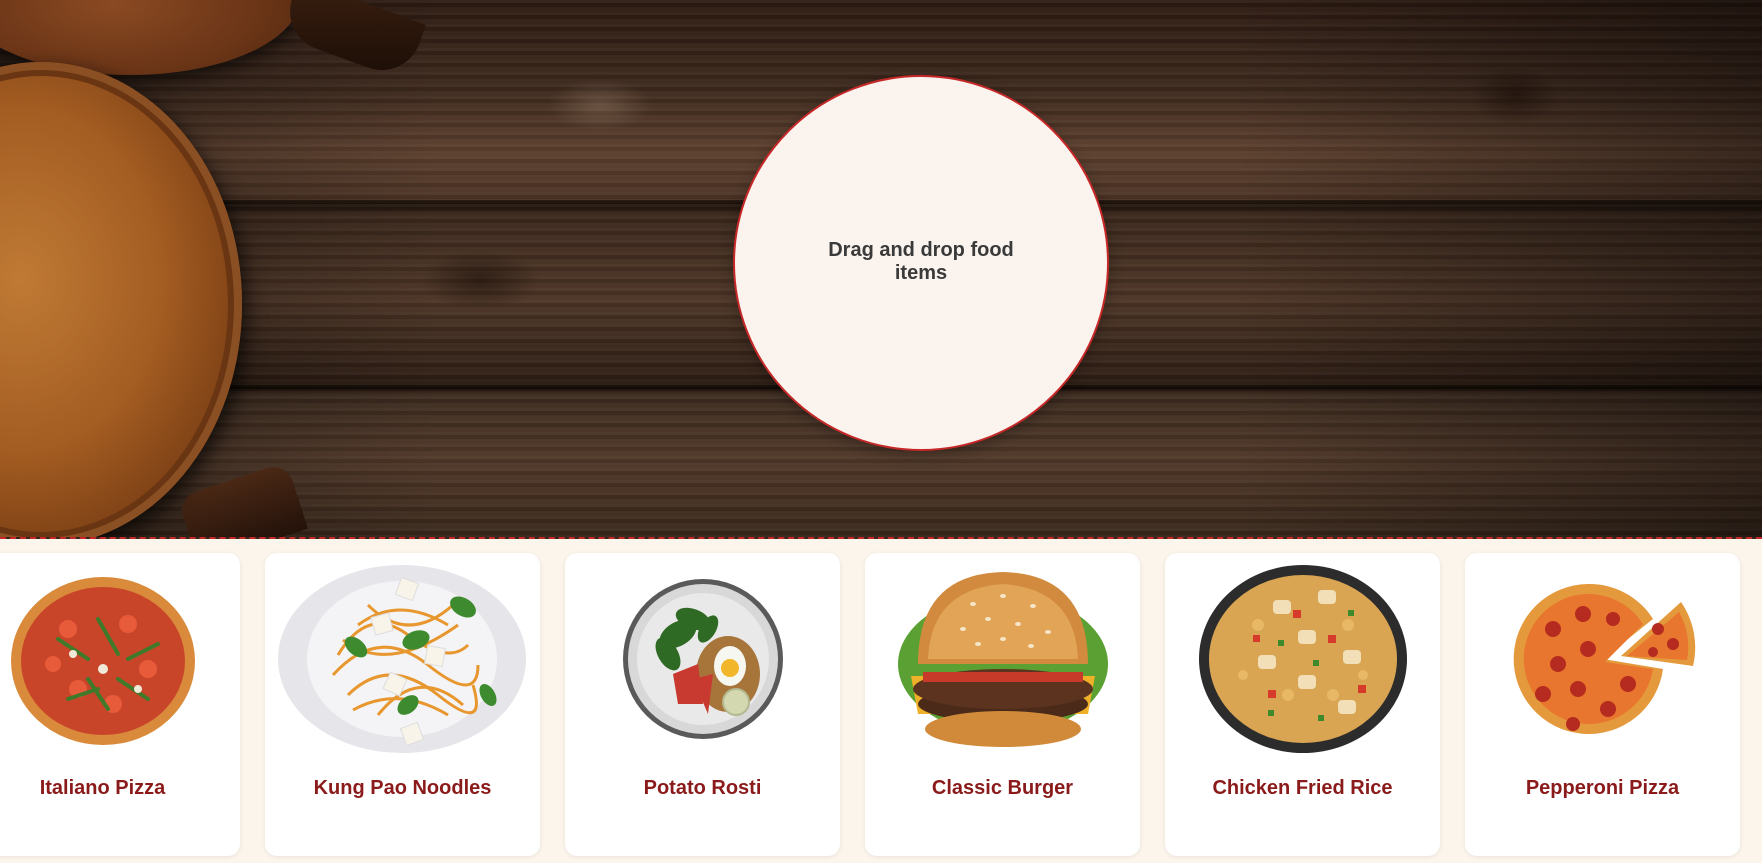  What do you see at coordinates (402, 659) in the screenshot?
I see `kung-pao-noodles-icon` at bounding box center [402, 659].